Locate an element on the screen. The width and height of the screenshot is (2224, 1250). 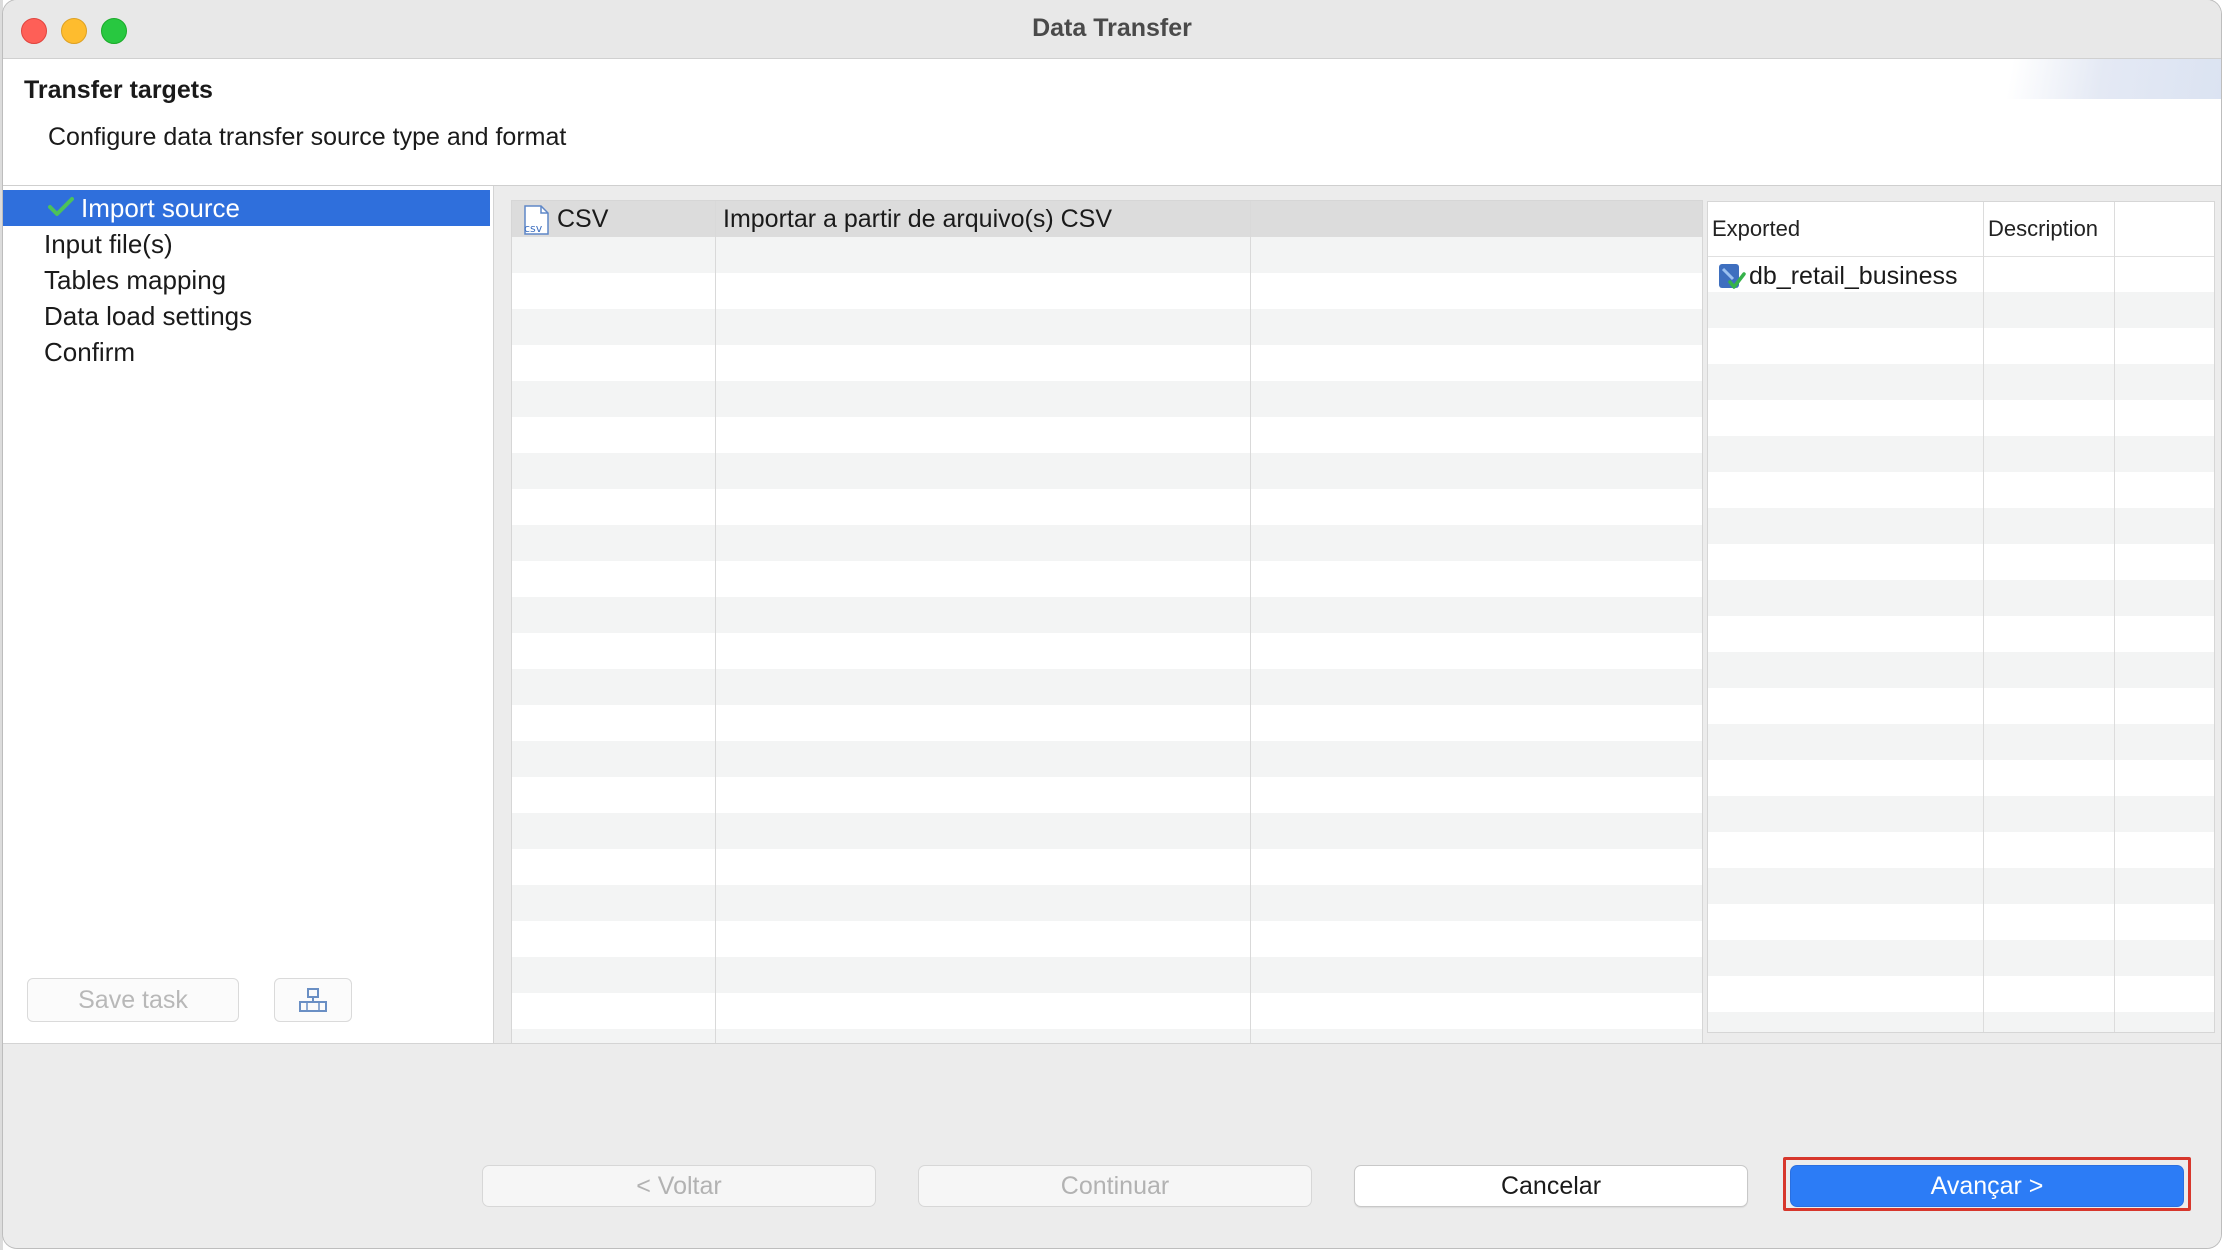
table-row-stripes is located at coordinates (1961, 644).